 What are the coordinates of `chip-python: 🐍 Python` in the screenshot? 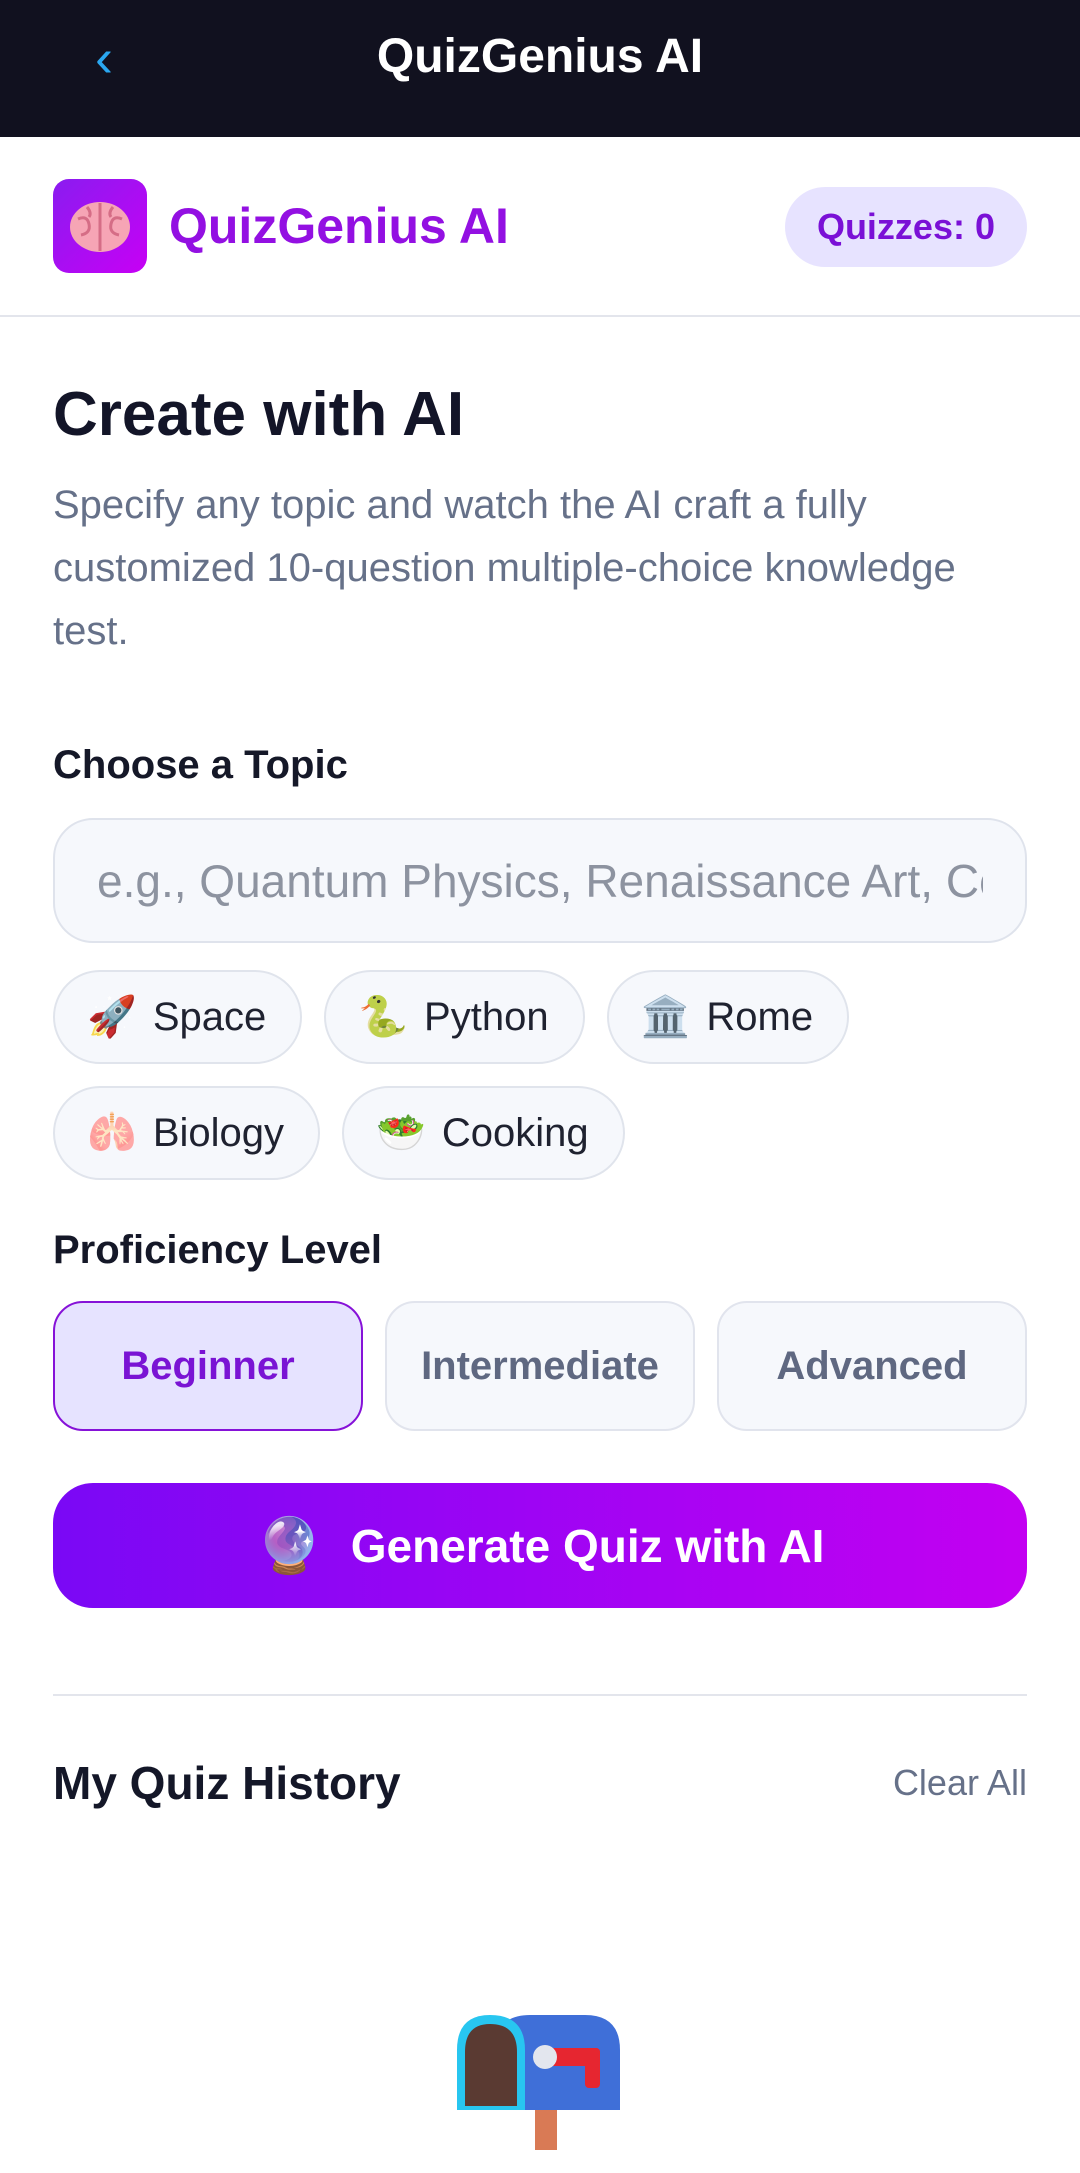 It's located at (454, 1017).